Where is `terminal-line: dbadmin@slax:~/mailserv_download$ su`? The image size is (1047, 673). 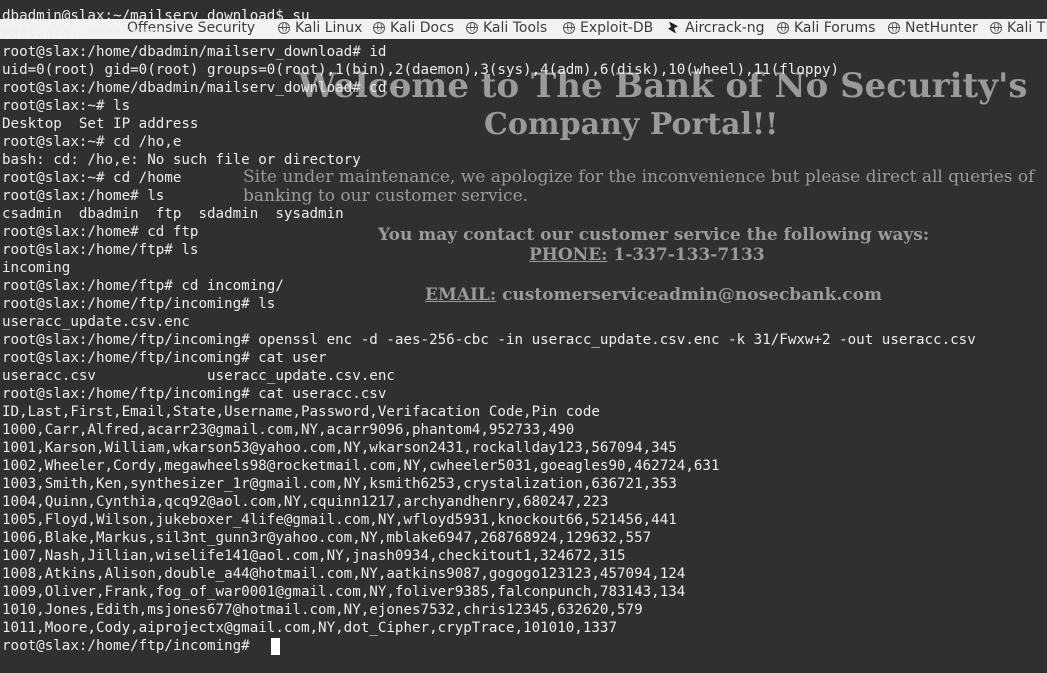 terminal-line: dbadmin@slax:~/mailserv_download$ su is located at coordinates (156, 16).